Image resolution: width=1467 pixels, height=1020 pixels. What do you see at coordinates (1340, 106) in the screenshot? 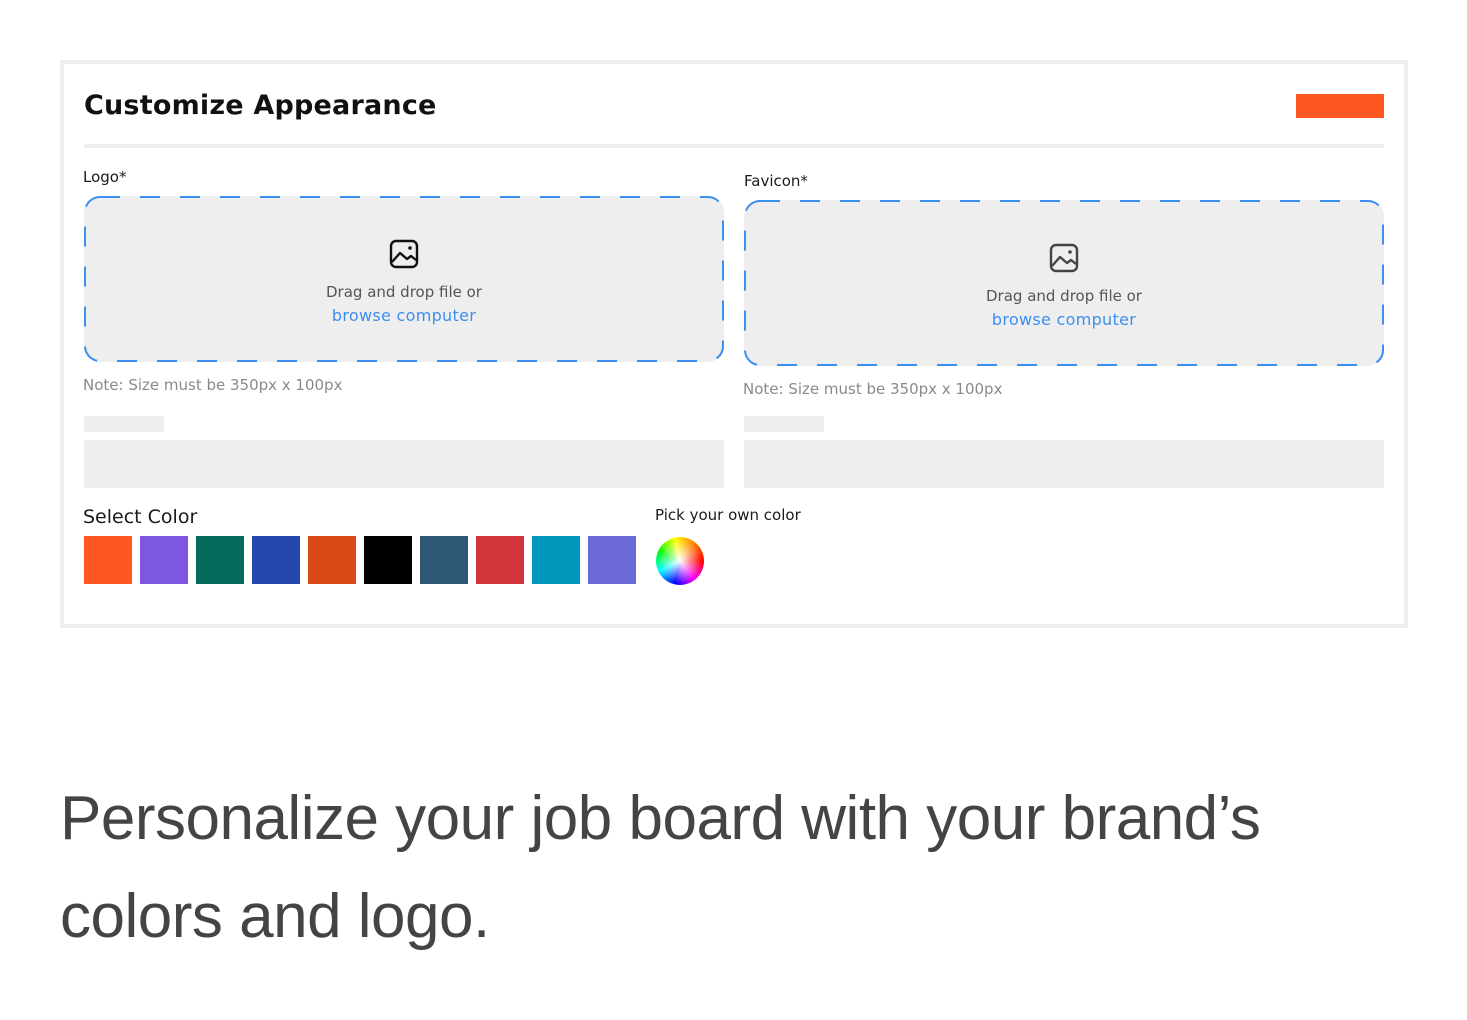
I see `save-button` at bounding box center [1340, 106].